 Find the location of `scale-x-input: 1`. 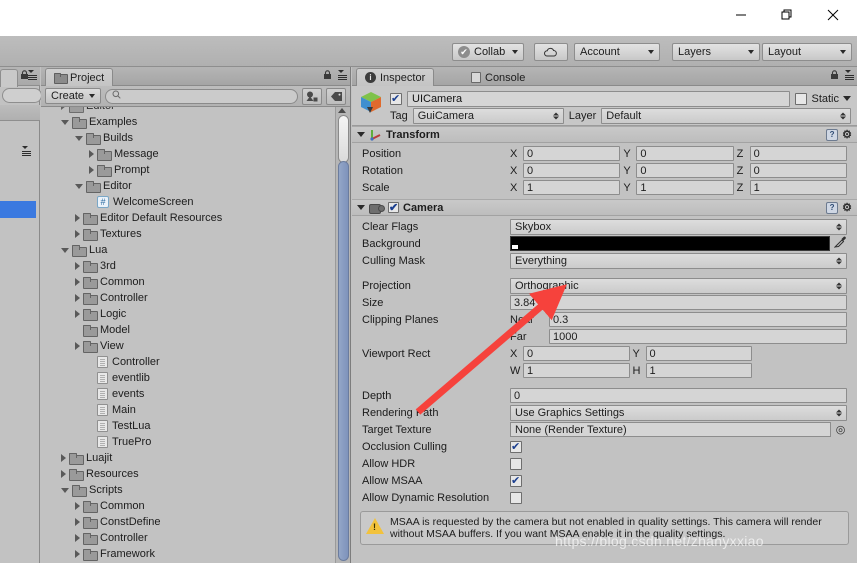

scale-x-input: 1 is located at coordinates (572, 187).